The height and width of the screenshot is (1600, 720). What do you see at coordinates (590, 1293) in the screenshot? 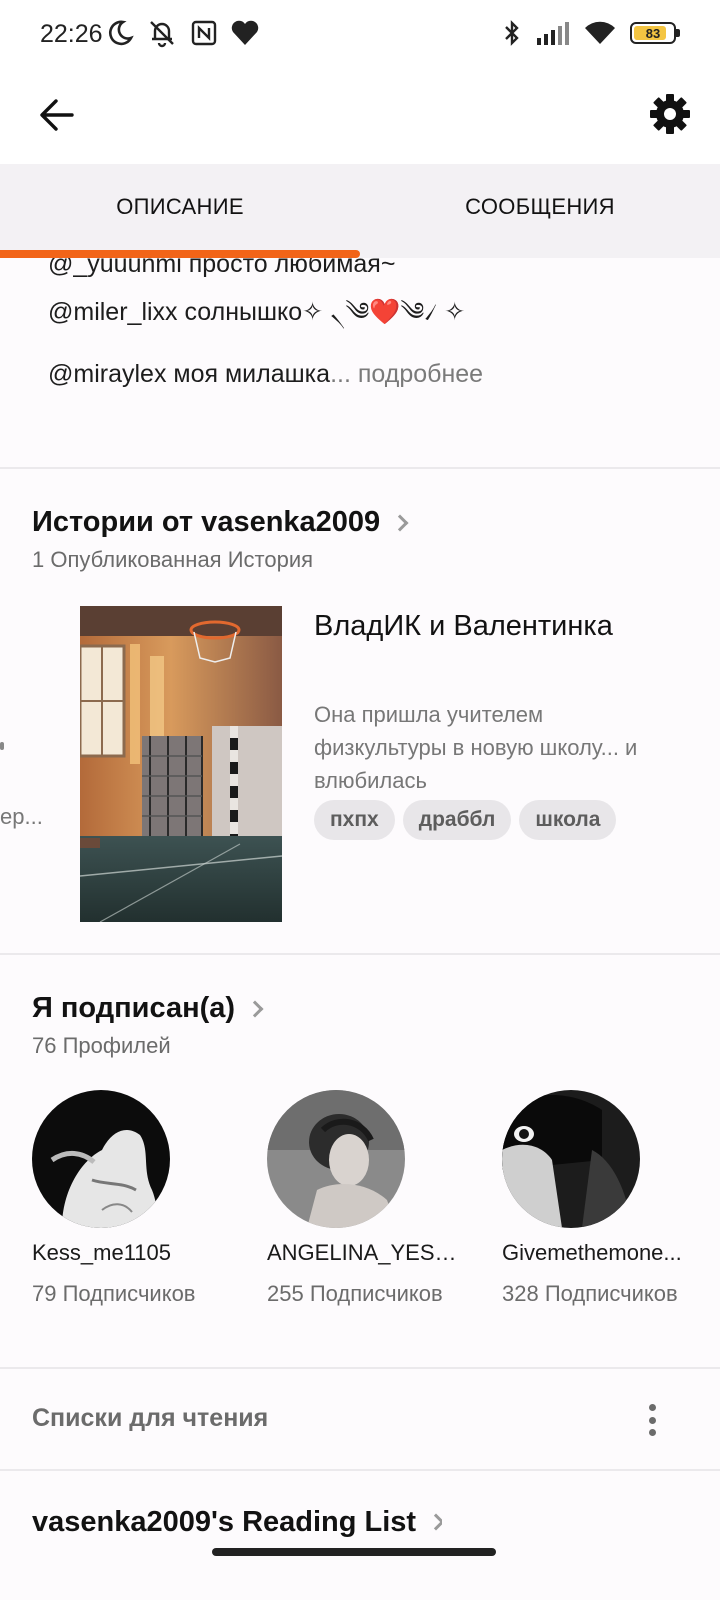
I see `profile-followers: 328 Подписчиков` at bounding box center [590, 1293].